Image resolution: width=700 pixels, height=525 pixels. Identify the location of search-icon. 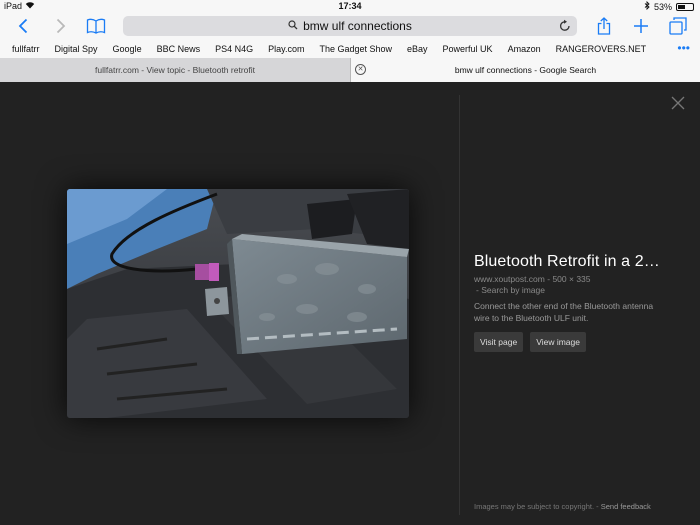
(293, 26).